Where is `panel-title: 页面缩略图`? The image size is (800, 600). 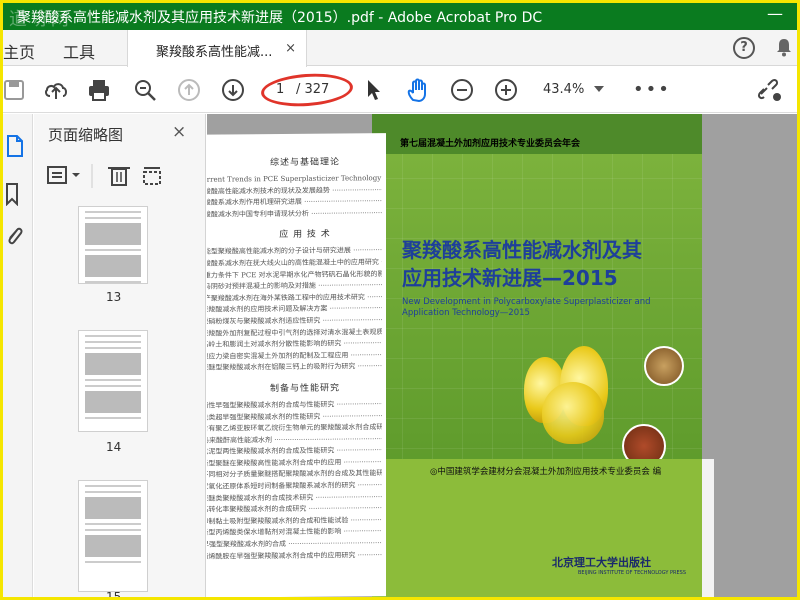 panel-title: 页面缩略图 is located at coordinates (86, 135).